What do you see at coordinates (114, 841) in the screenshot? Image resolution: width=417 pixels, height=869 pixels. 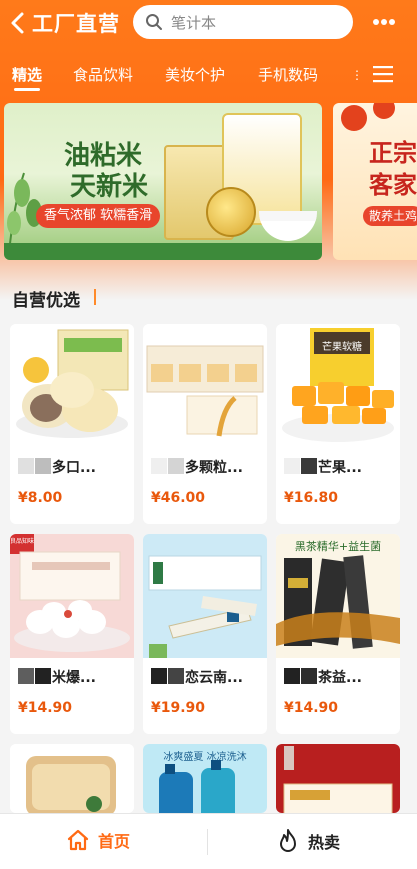 I see `nav-home-label: 首页` at bounding box center [114, 841].